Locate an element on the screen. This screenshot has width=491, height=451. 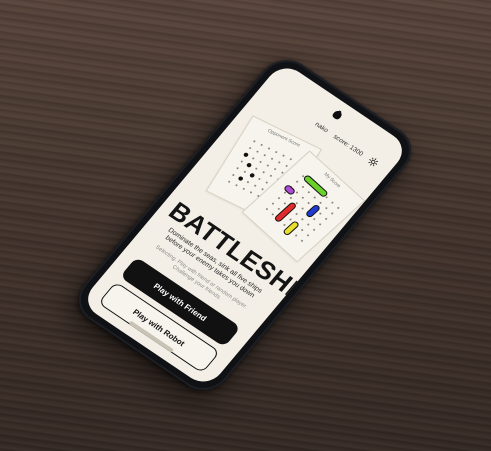
score-value: 1300 is located at coordinates (356, 150).